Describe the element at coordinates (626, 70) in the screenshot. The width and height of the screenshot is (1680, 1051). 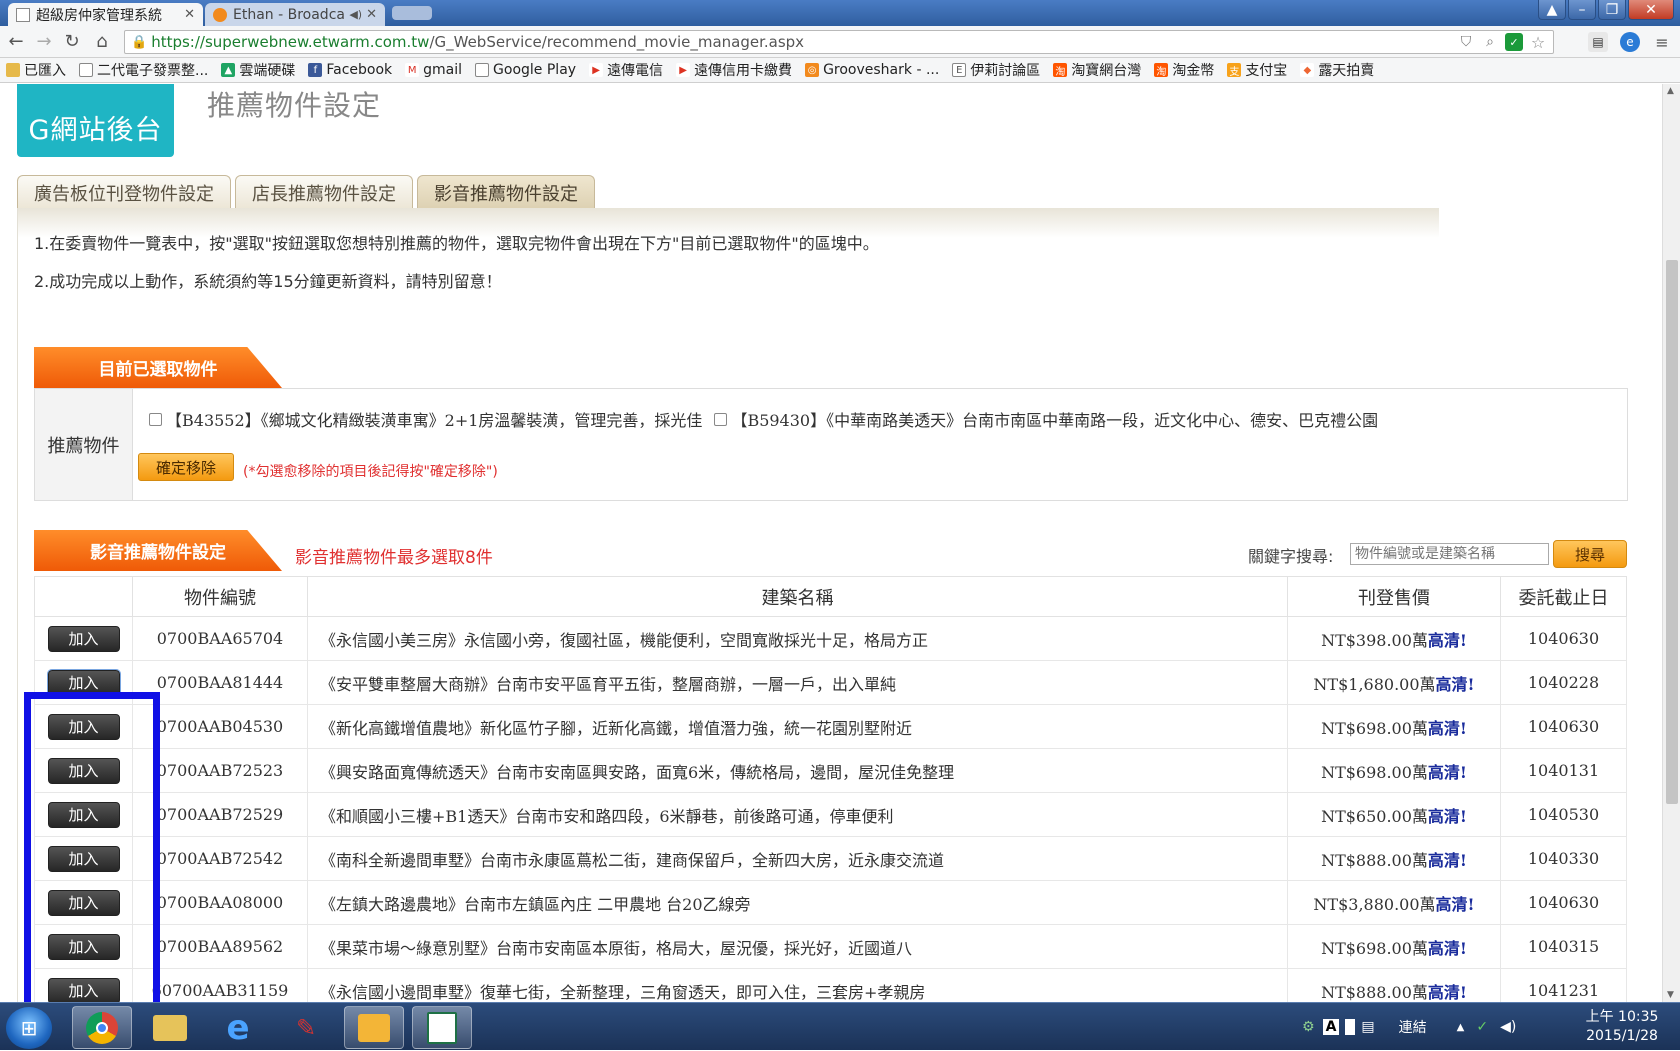
I see `bookmark-item: ▶ 遠傳電信` at that location.